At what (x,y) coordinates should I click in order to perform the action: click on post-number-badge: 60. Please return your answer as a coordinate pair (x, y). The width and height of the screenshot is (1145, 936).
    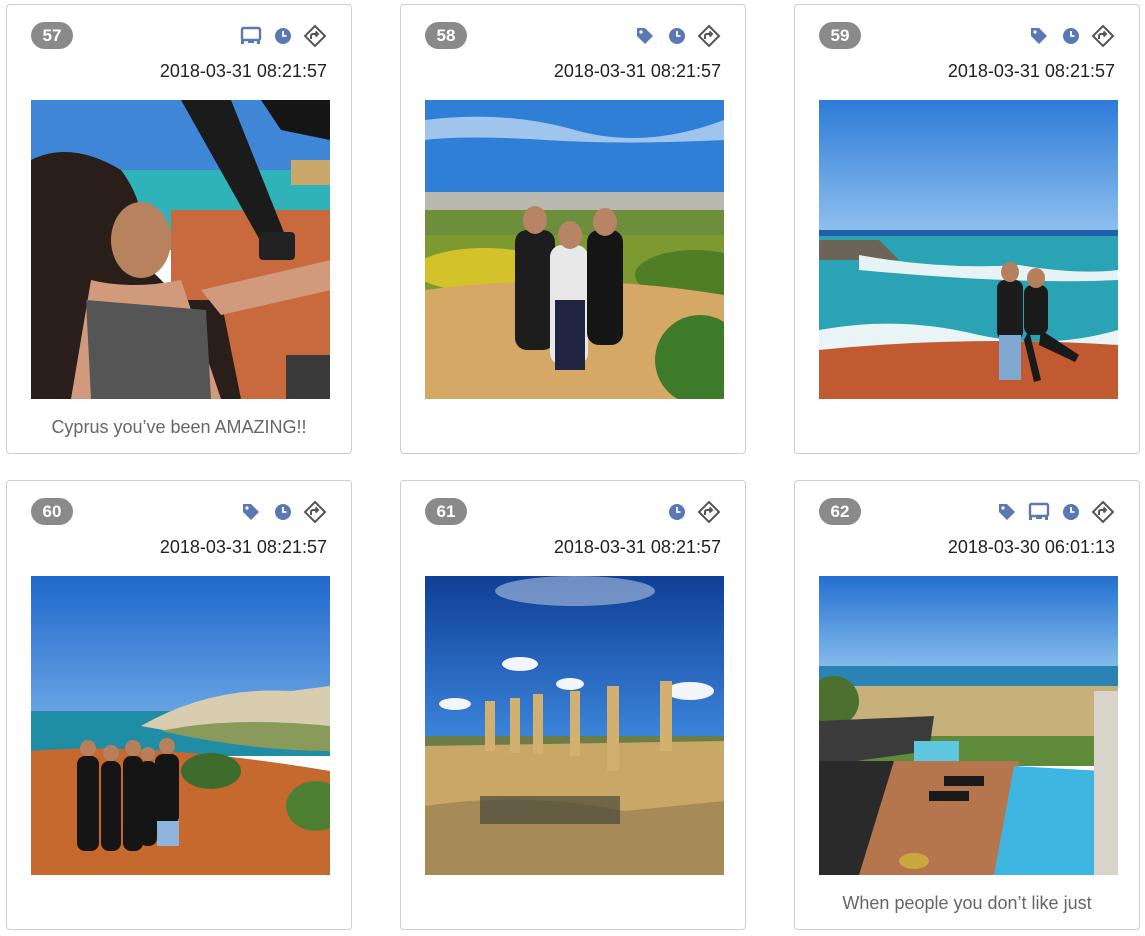
    Looking at the image, I should click on (52, 511).